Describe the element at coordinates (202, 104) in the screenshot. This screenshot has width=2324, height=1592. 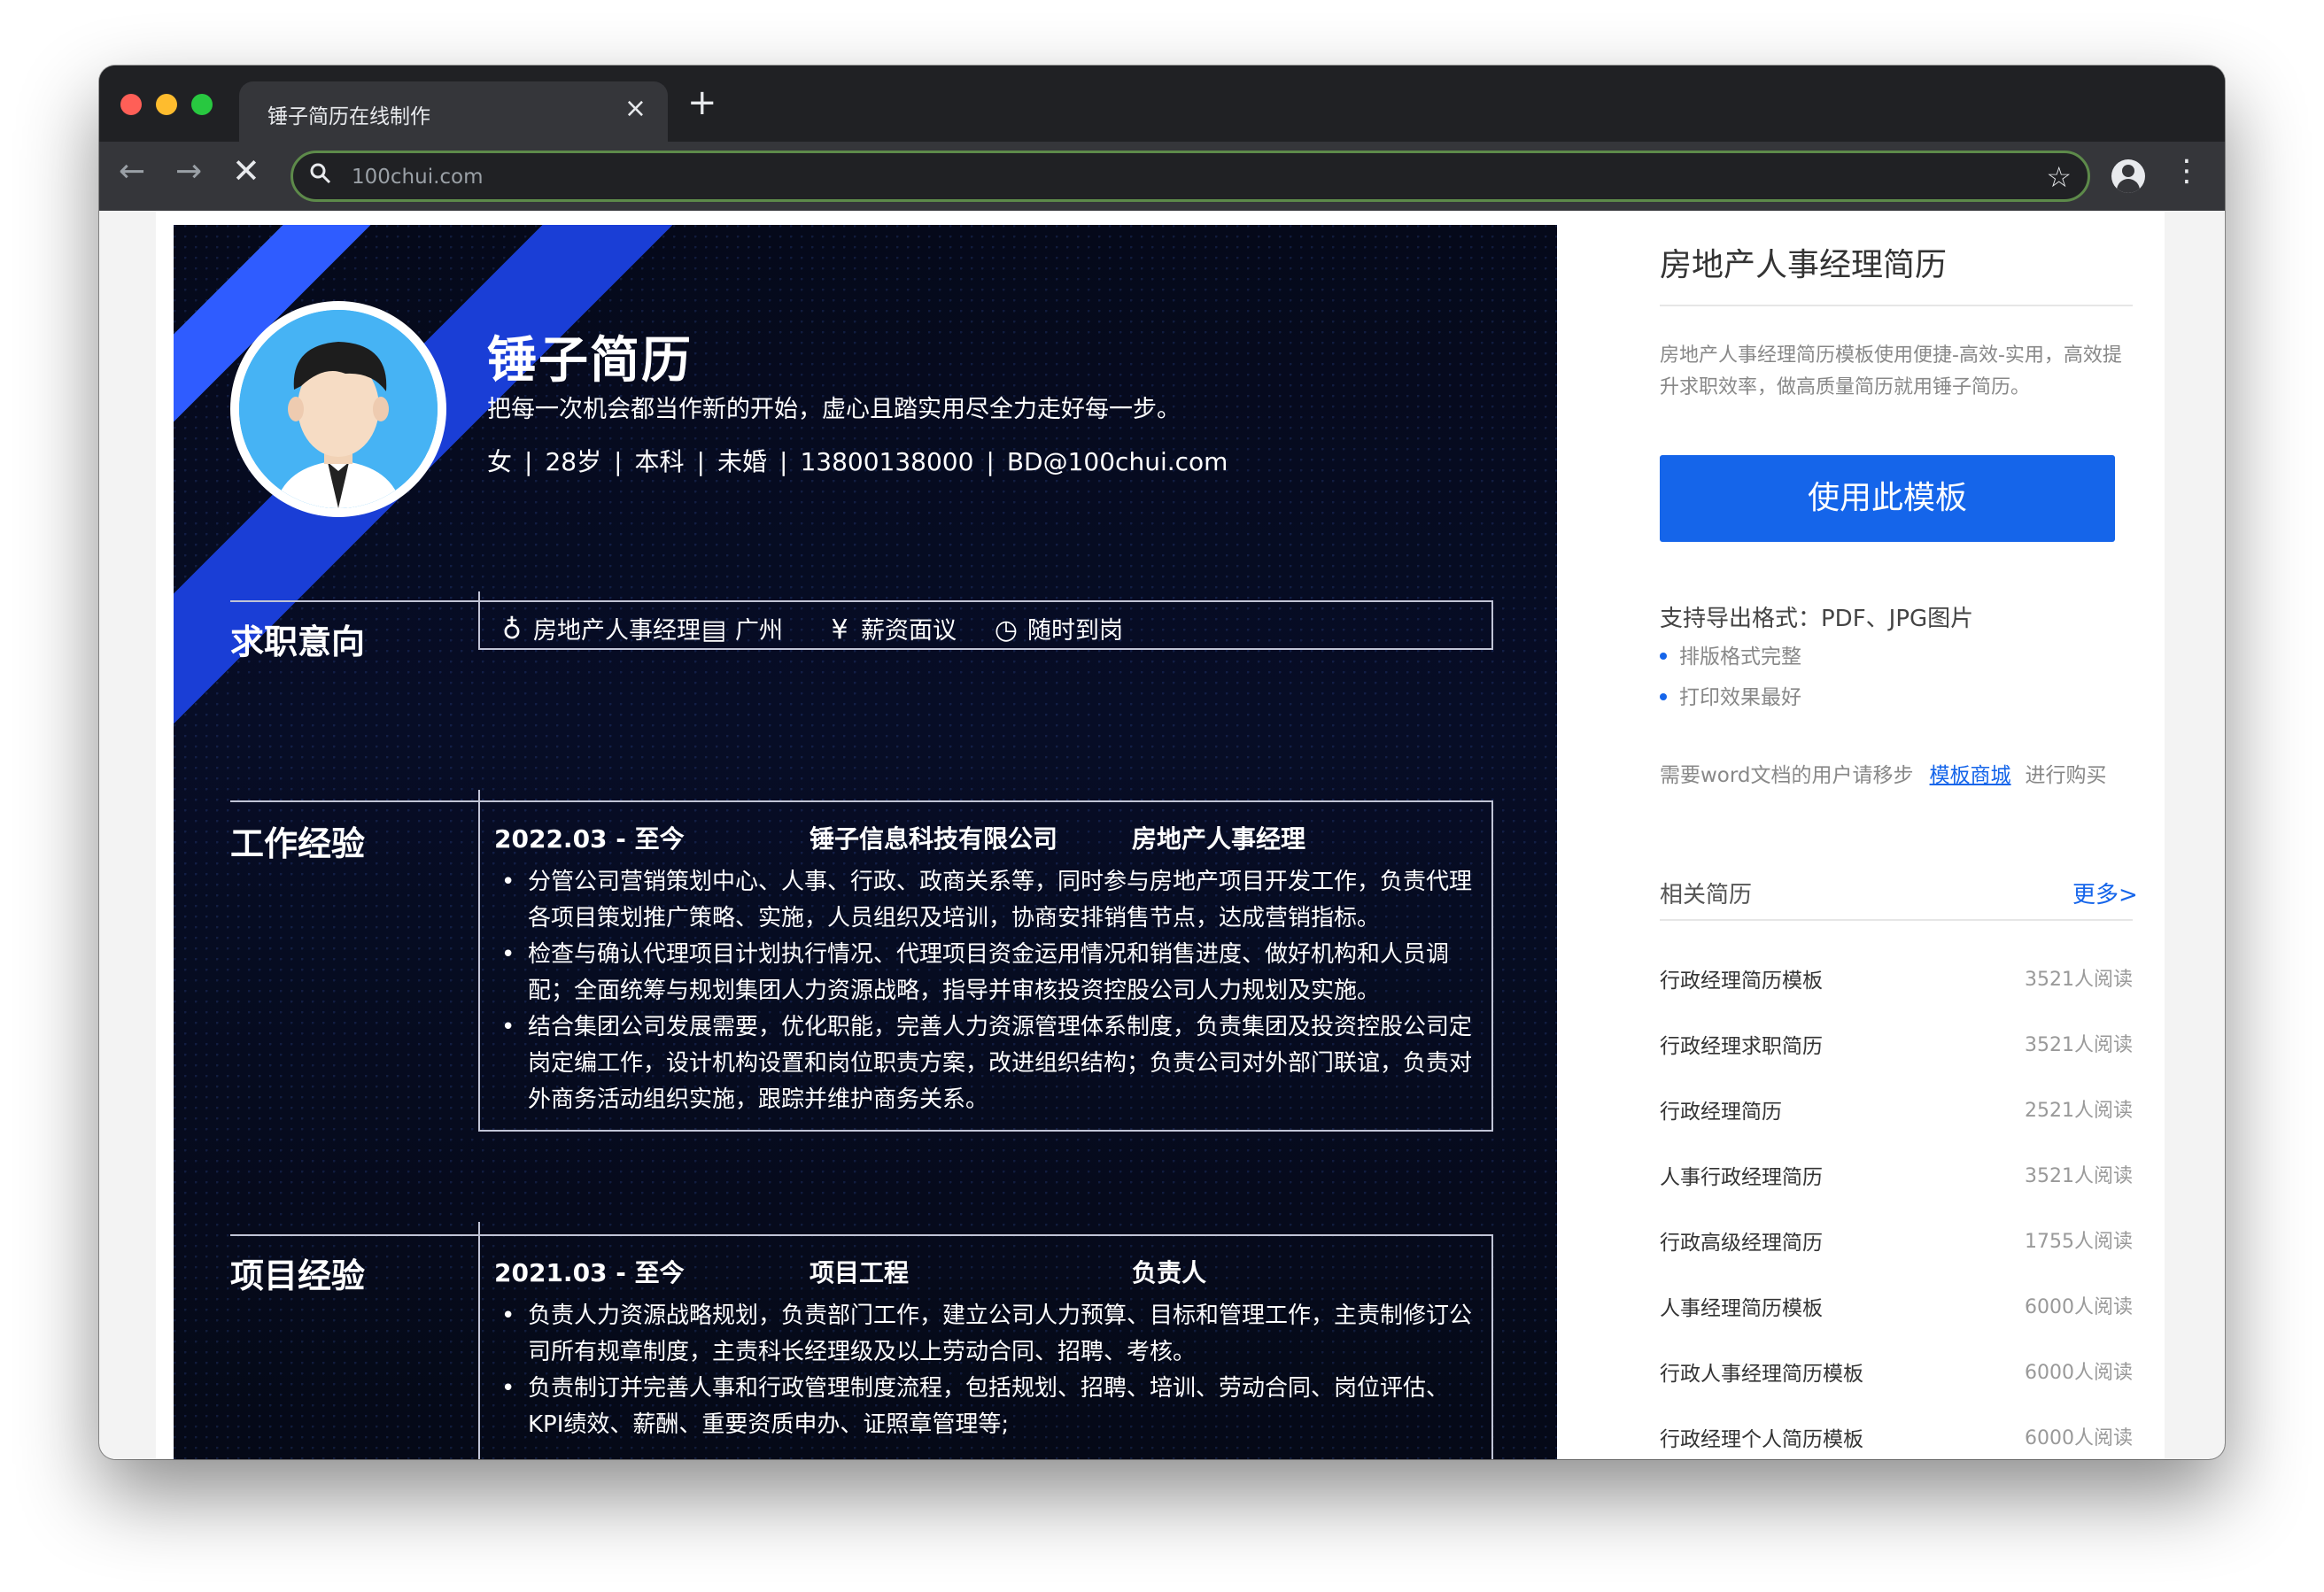
I see `maximize-window-button` at that location.